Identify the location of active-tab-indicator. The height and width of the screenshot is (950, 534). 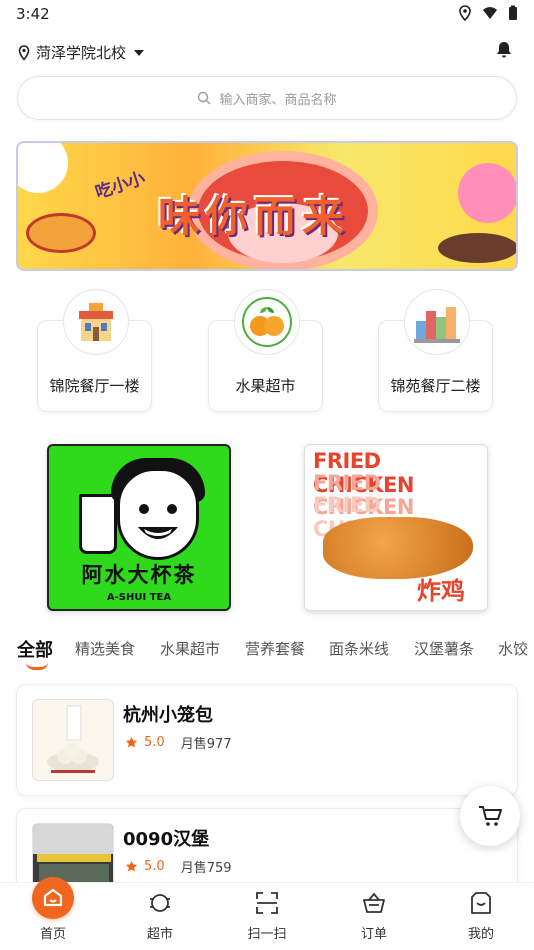
(37, 666).